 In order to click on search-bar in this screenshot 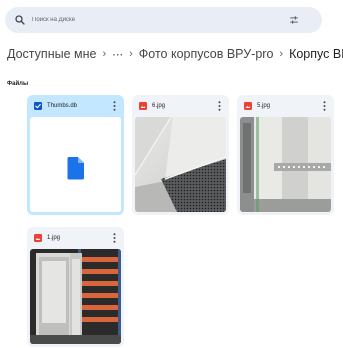, I will do `click(163, 20)`.